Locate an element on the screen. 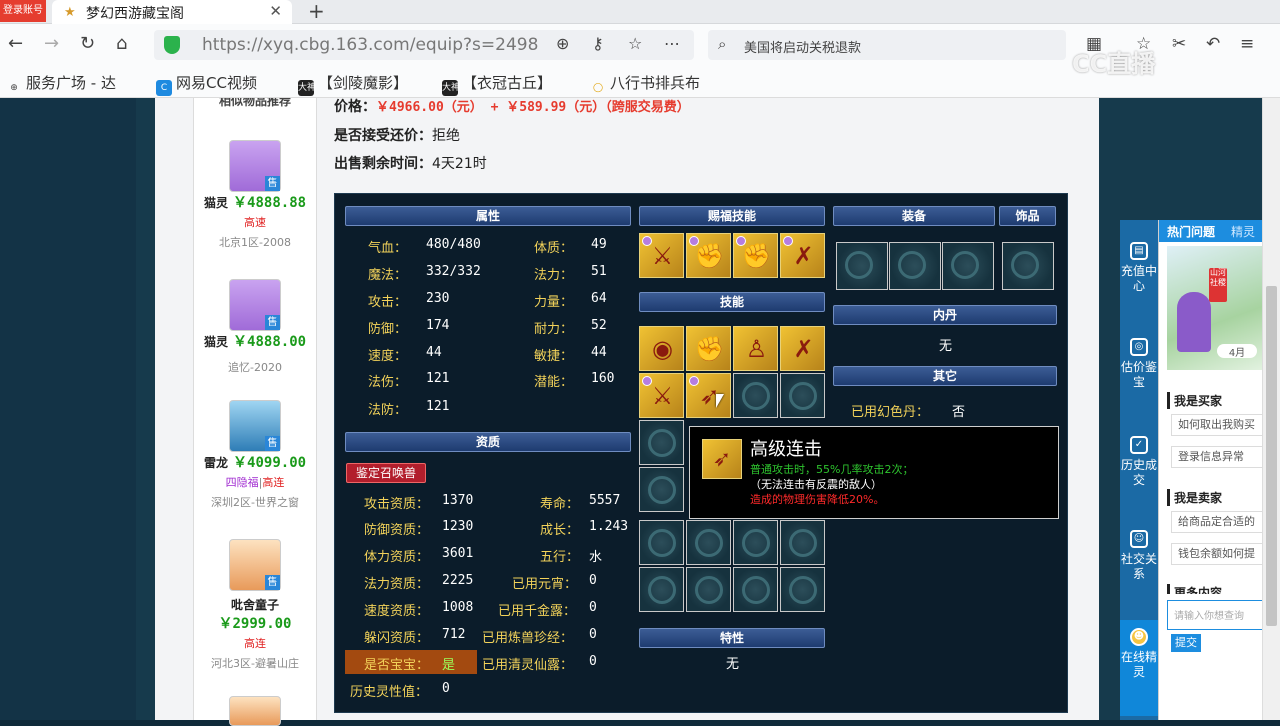 The height and width of the screenshot is (726, 1280). skill-slot: ♙ is located at coordinates (755, 348).